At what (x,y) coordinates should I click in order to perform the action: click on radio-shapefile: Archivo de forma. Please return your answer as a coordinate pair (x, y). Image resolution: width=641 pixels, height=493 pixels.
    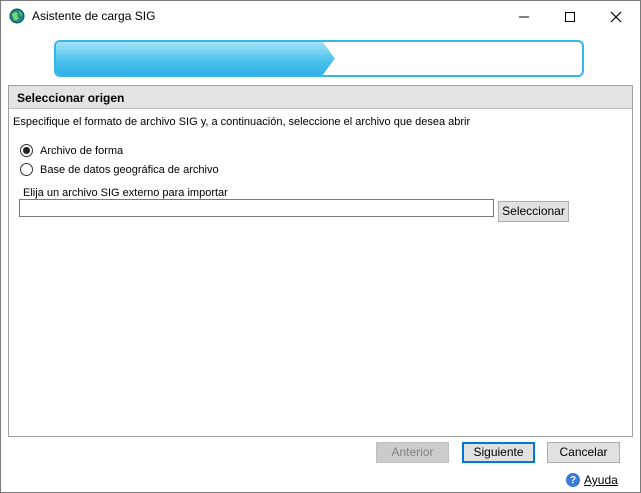
    Looking at the image, I should click on (71, 150).